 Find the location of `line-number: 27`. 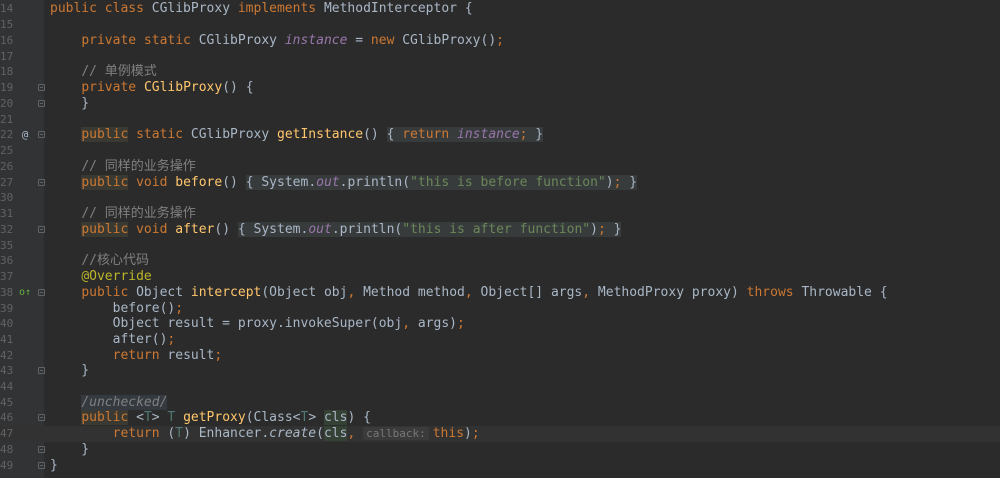

line-number: 27 is located at coordinates (6, 182).